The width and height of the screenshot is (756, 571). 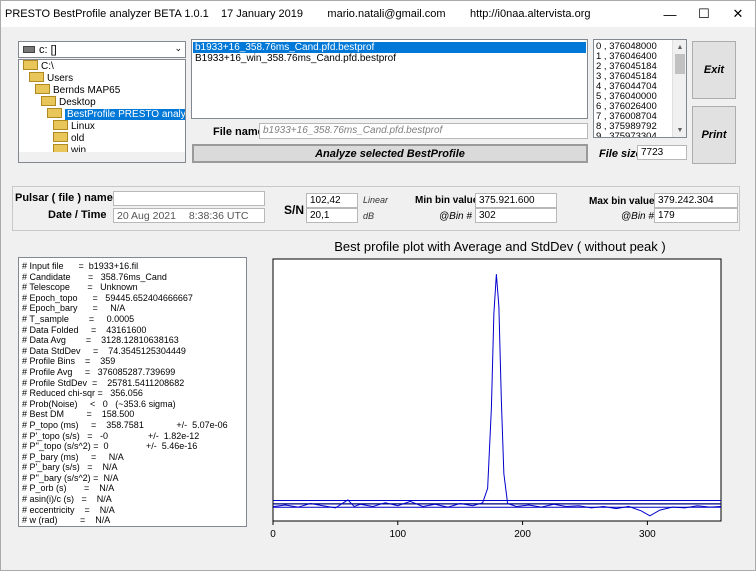 I want to click on info-line: # Data Avg = 3128.12810638163, so click(x=100, y=340).